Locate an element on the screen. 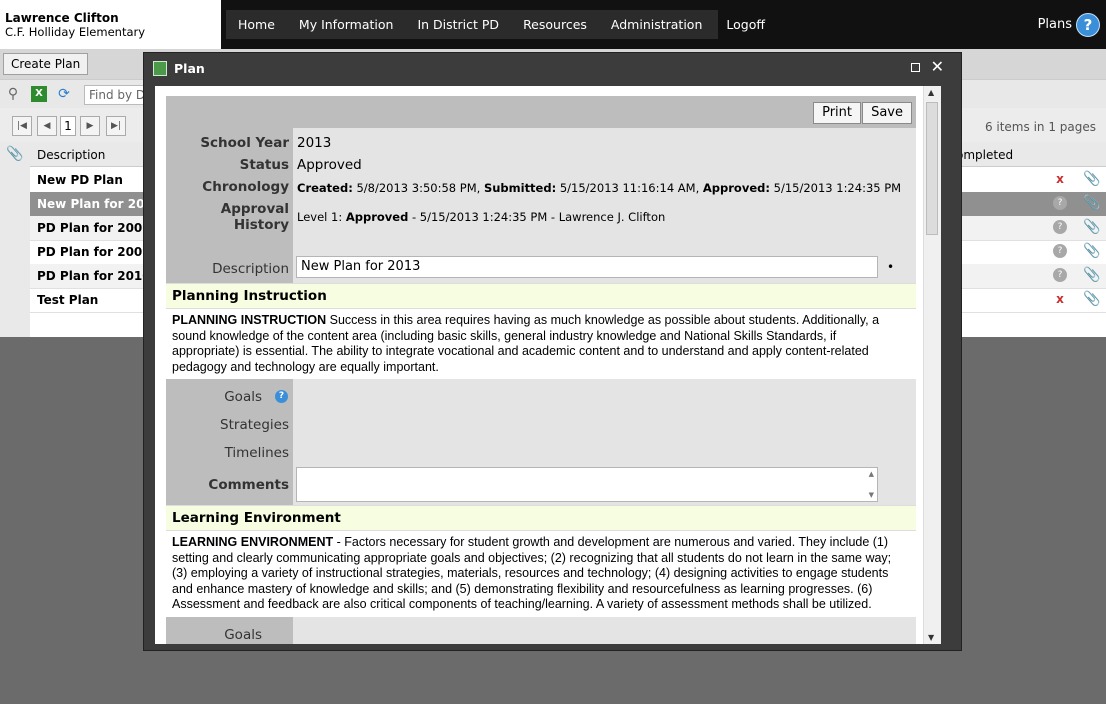  approval-history-label-line1: Approval is located at coordinates (254, 209).